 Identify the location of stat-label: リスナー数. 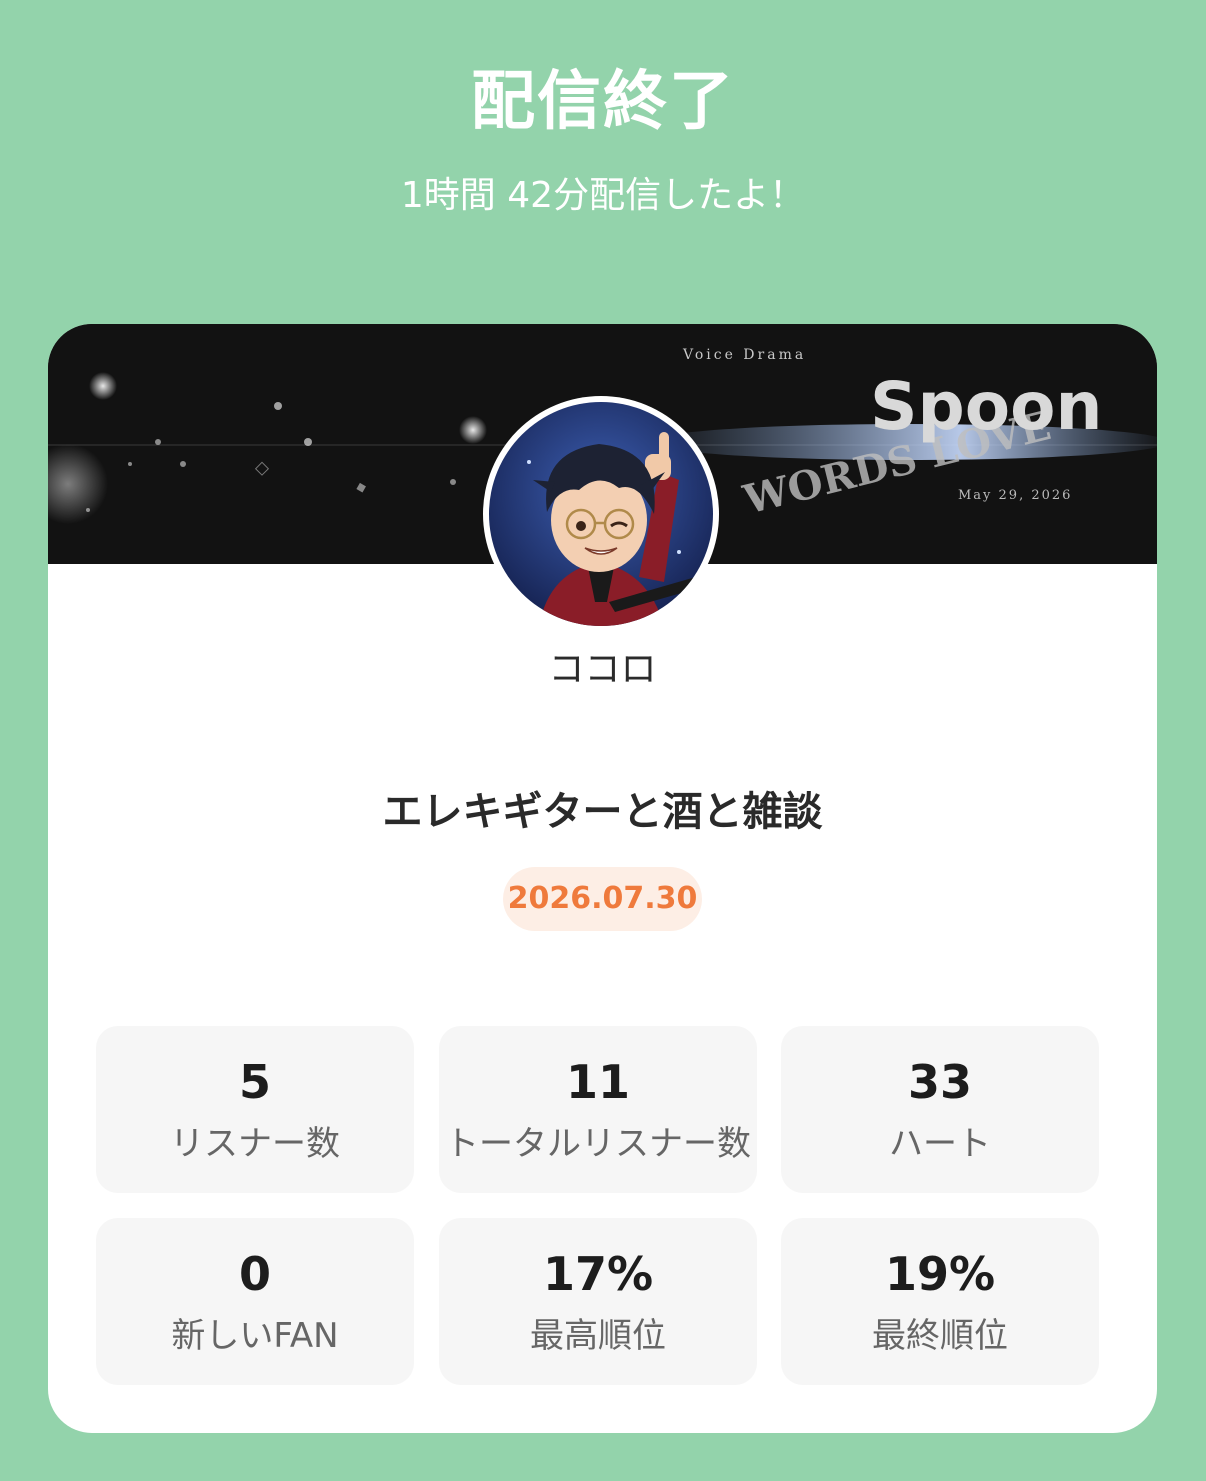
(255, 1144).